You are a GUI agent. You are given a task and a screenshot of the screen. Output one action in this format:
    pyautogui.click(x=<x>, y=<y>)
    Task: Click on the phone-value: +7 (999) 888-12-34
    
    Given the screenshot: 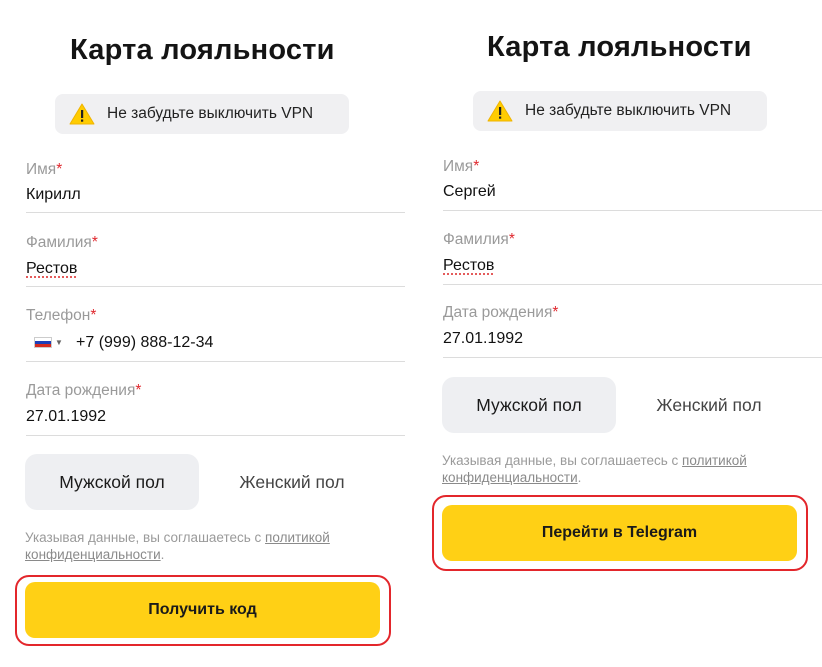 What is the action you would take?
    pyautogui.click(x=145, y=342)
    